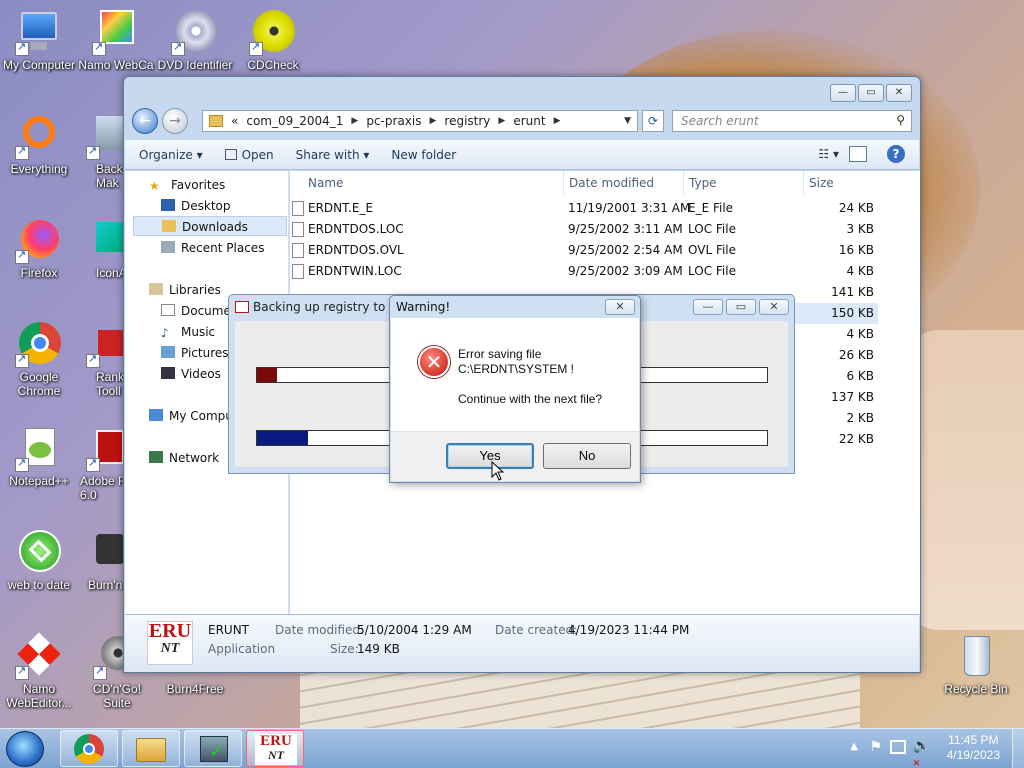 Image resolution: width=1024 pixels, height=768 pixels. Describe the element at coordinates (168, 373) in the screenshot. I see `videos-icon` at that location.